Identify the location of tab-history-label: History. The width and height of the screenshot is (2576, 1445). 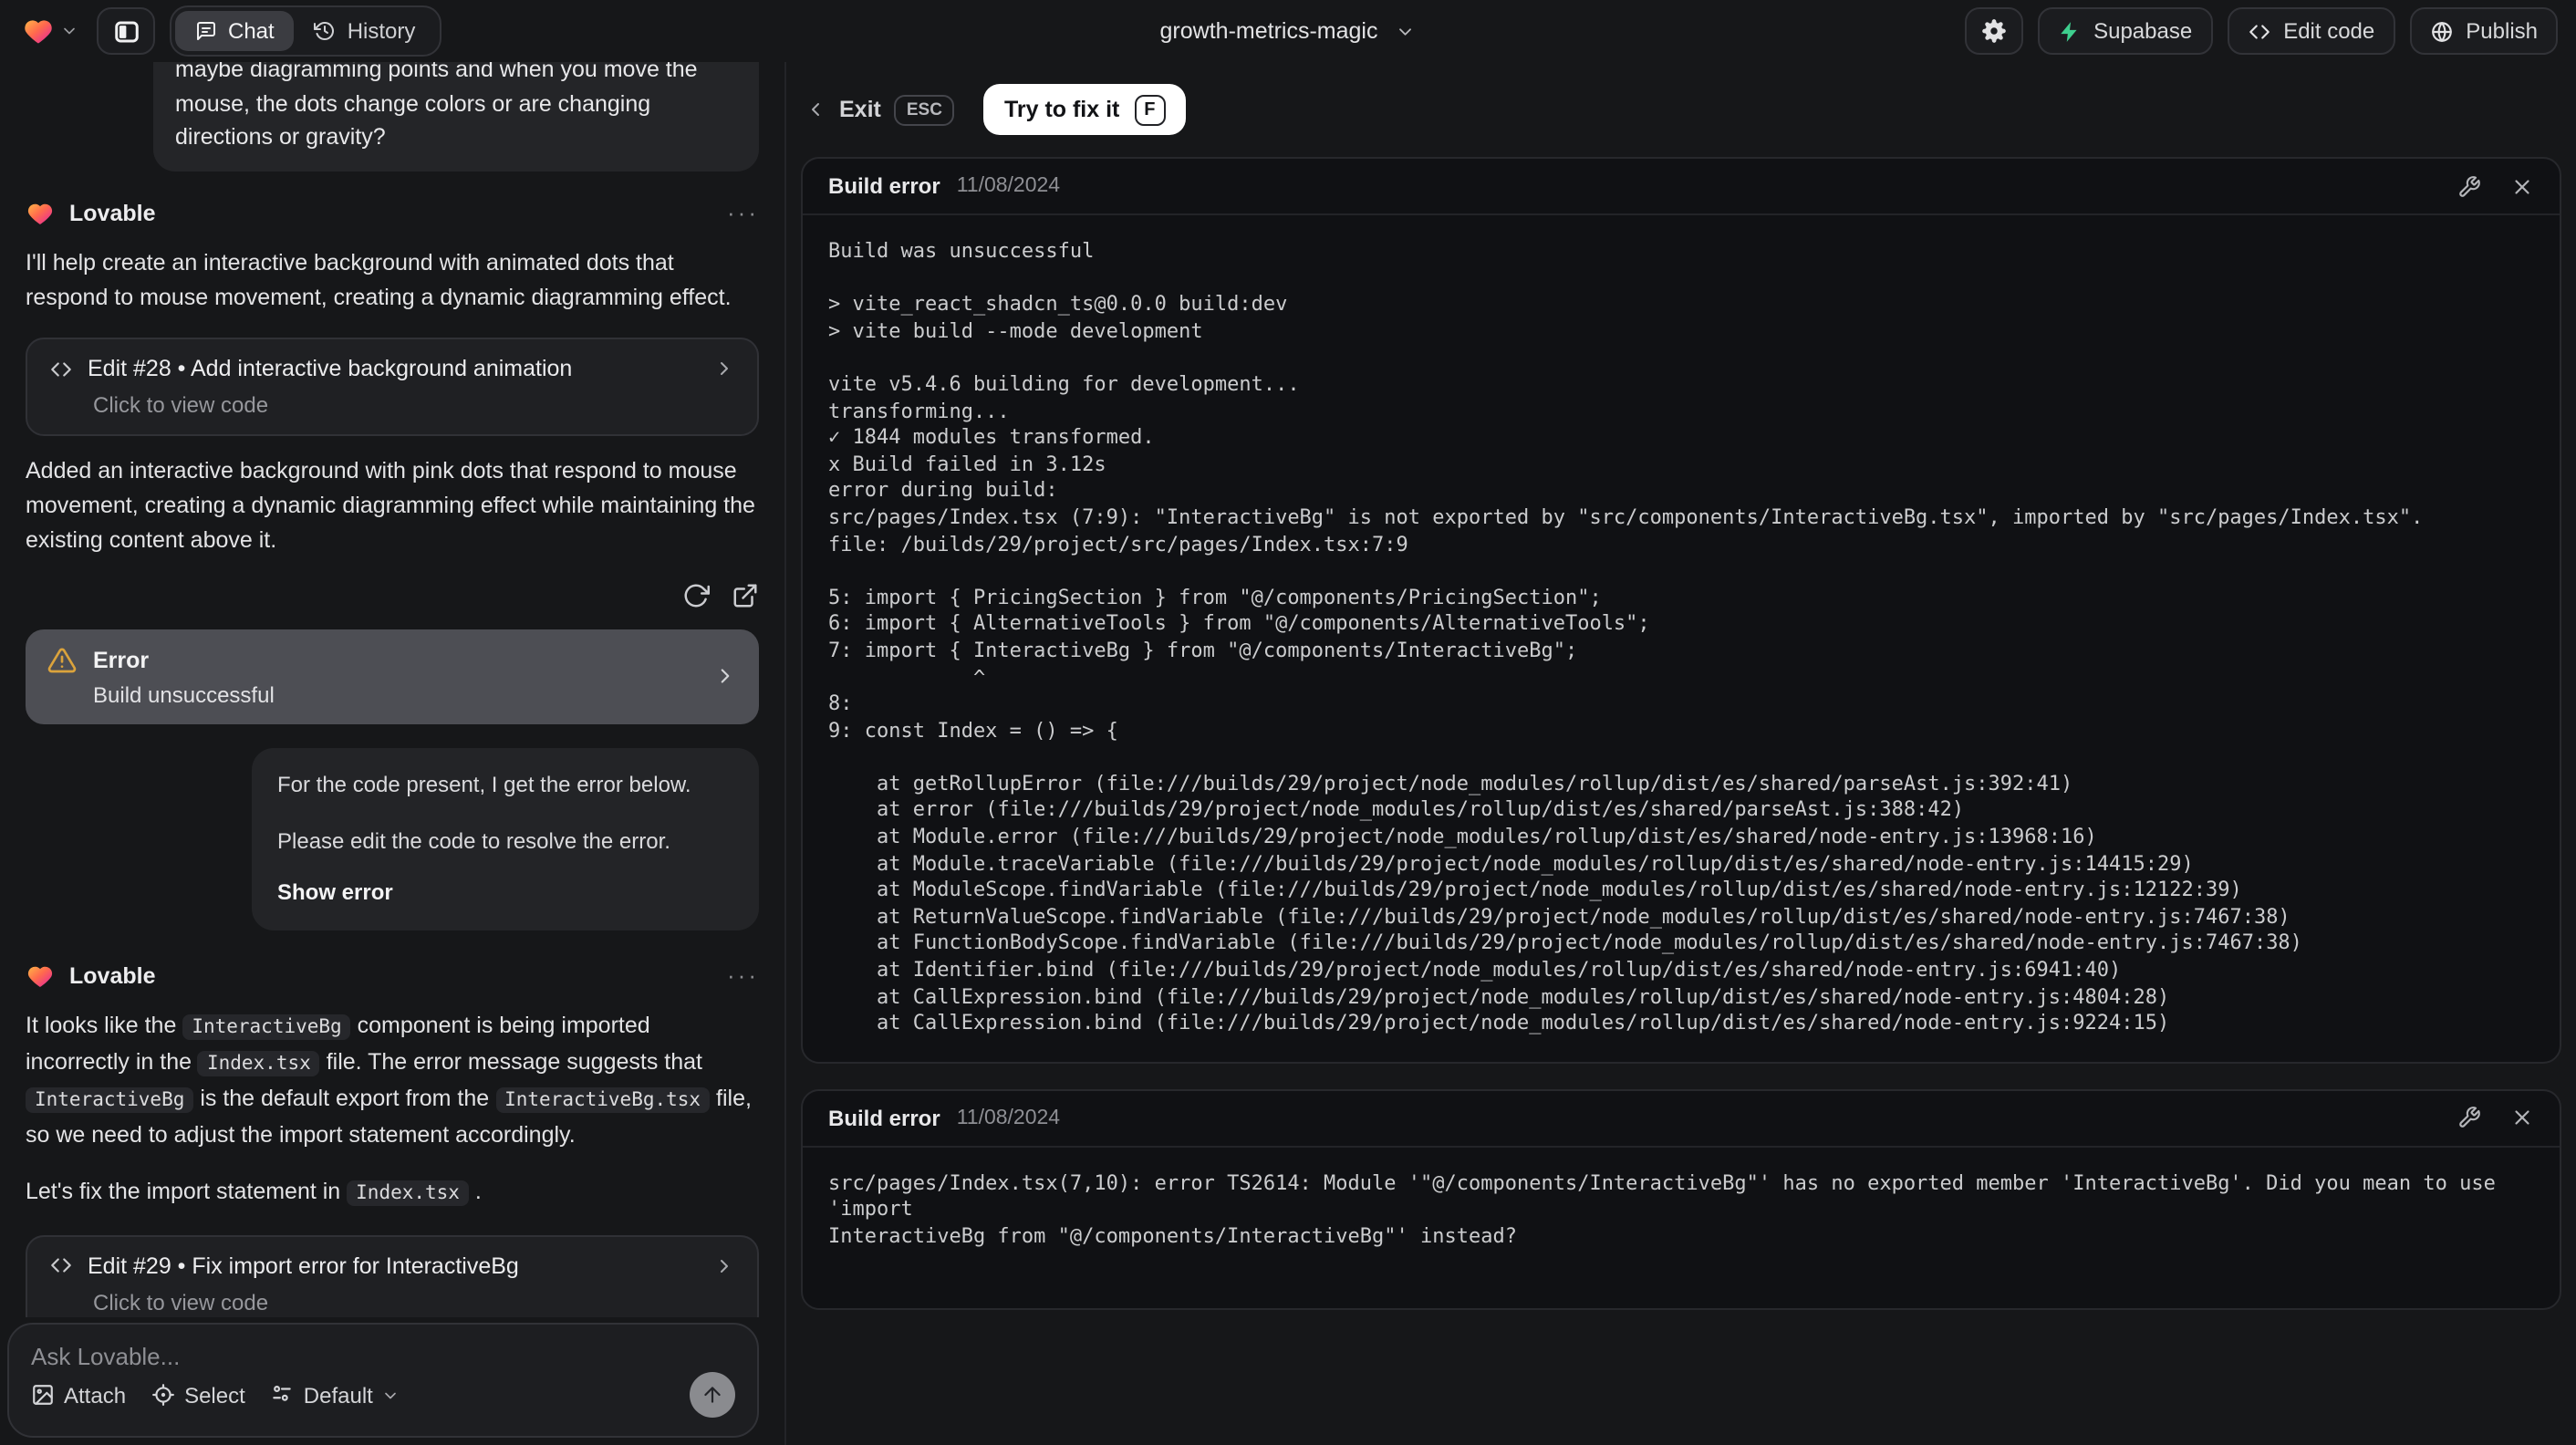
(382, 31).